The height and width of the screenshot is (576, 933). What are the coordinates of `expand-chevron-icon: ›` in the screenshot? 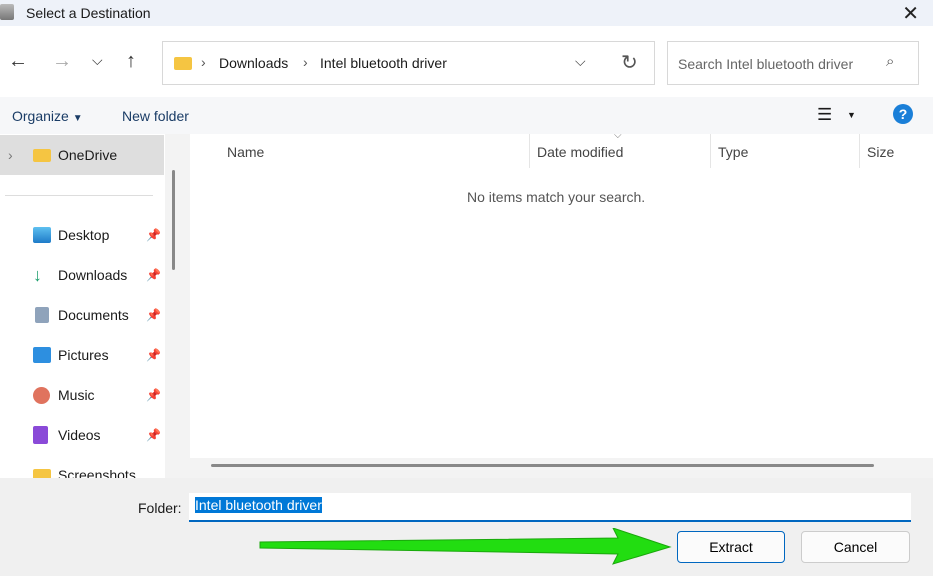 It's located at (10, 155).